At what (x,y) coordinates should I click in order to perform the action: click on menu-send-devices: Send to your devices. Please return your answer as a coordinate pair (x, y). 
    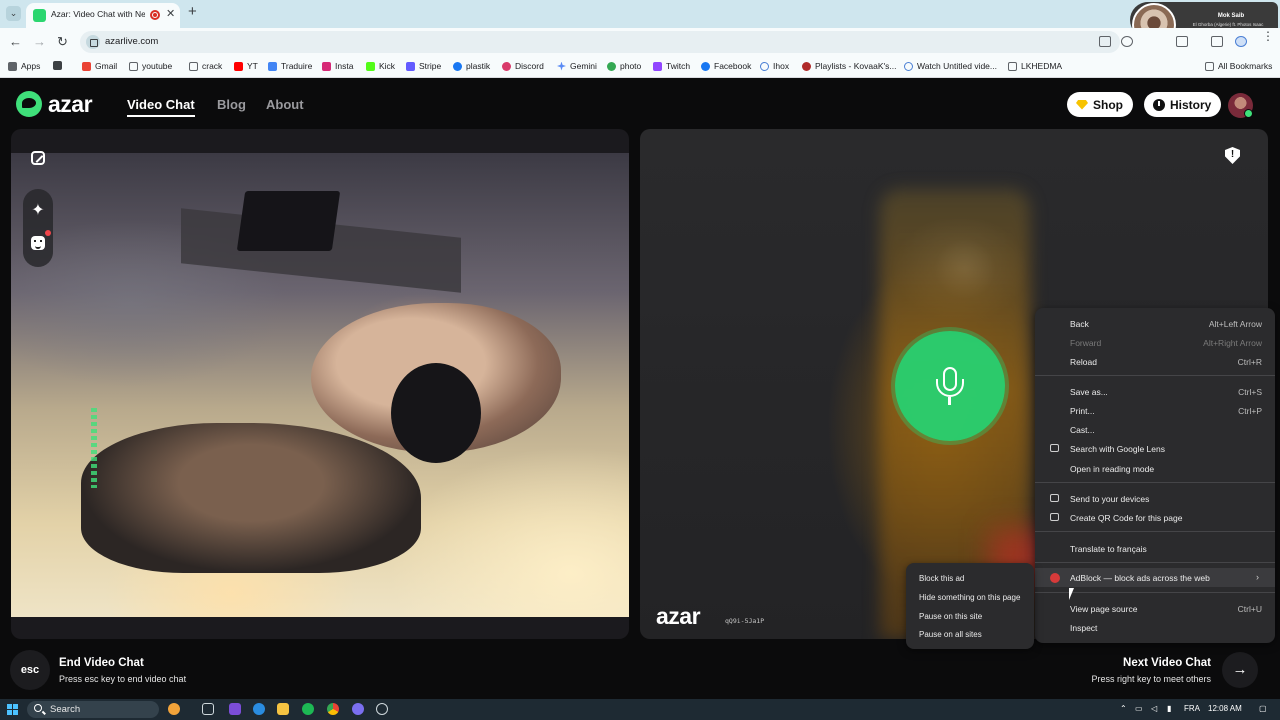
    Looking at the image, I should click on (1155, 498).